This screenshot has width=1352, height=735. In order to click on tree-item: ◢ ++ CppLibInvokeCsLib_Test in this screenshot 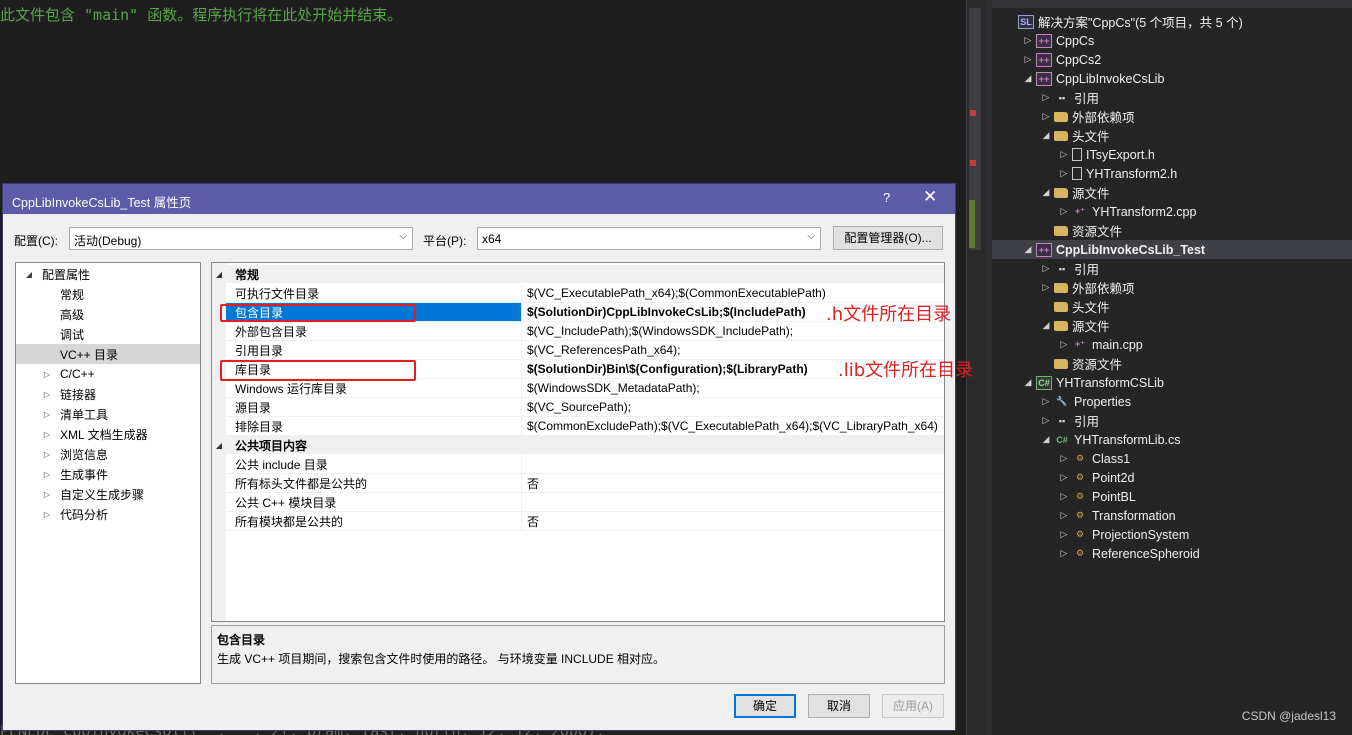, I will do `click(1172, 249)`.